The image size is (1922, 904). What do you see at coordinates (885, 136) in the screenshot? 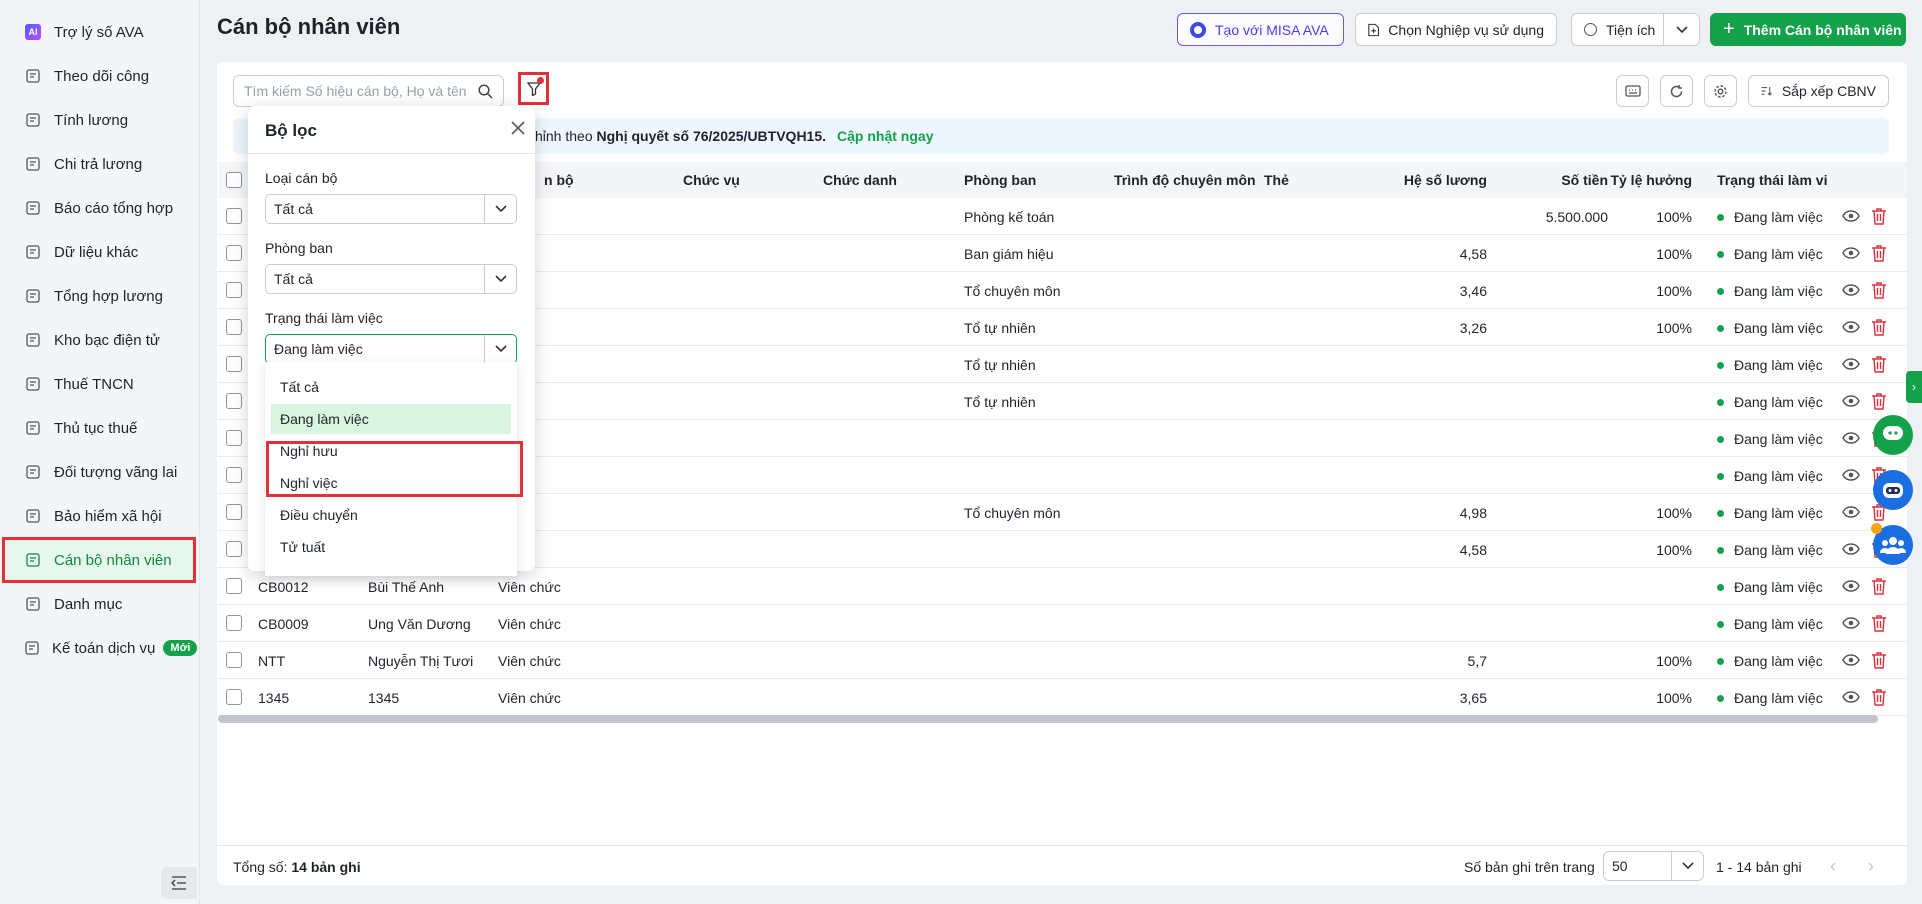
I see `update-now-link: Cập nhật ngay` at bounding box center [885, 136].